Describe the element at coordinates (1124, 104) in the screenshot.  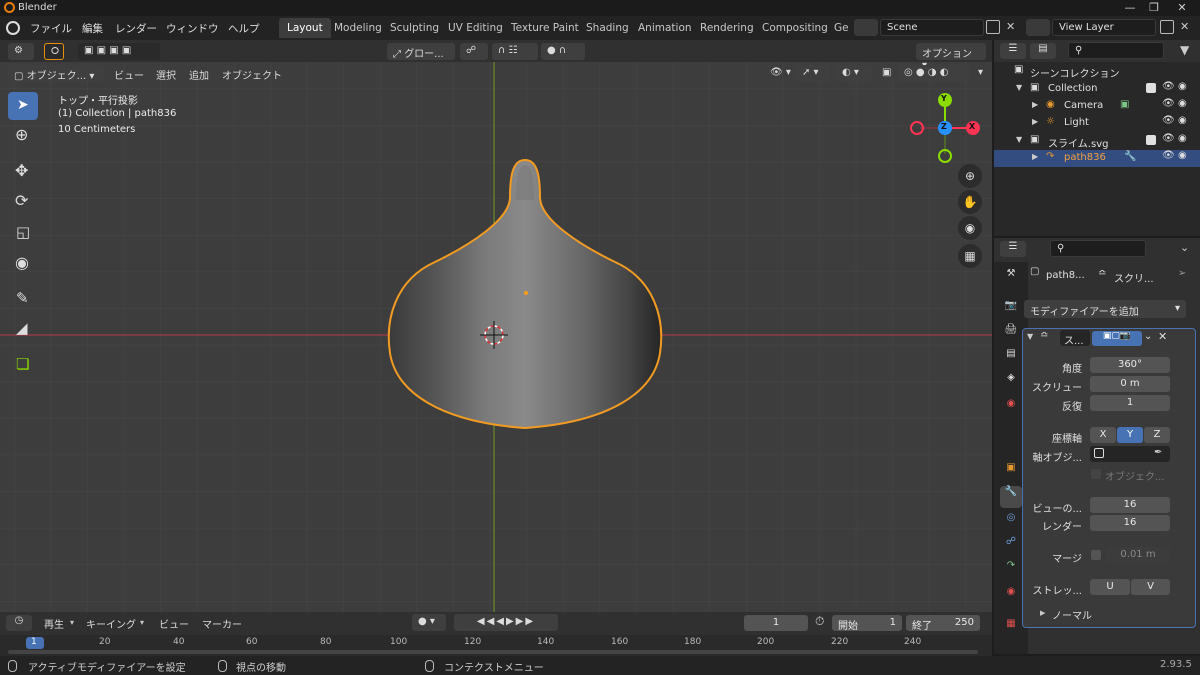
I see `camera-data-icon: ▣` at that location.